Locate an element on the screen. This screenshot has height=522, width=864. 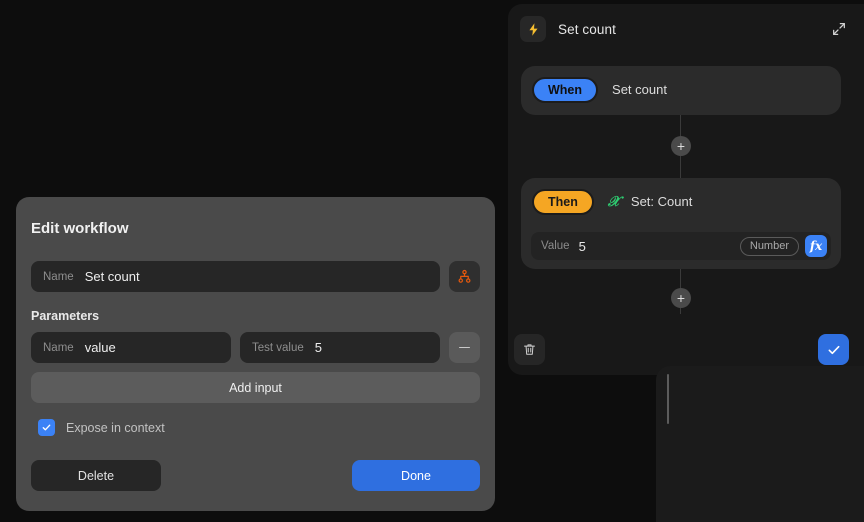
add-node-button-bottom: + is located at coordinates (681, 298).